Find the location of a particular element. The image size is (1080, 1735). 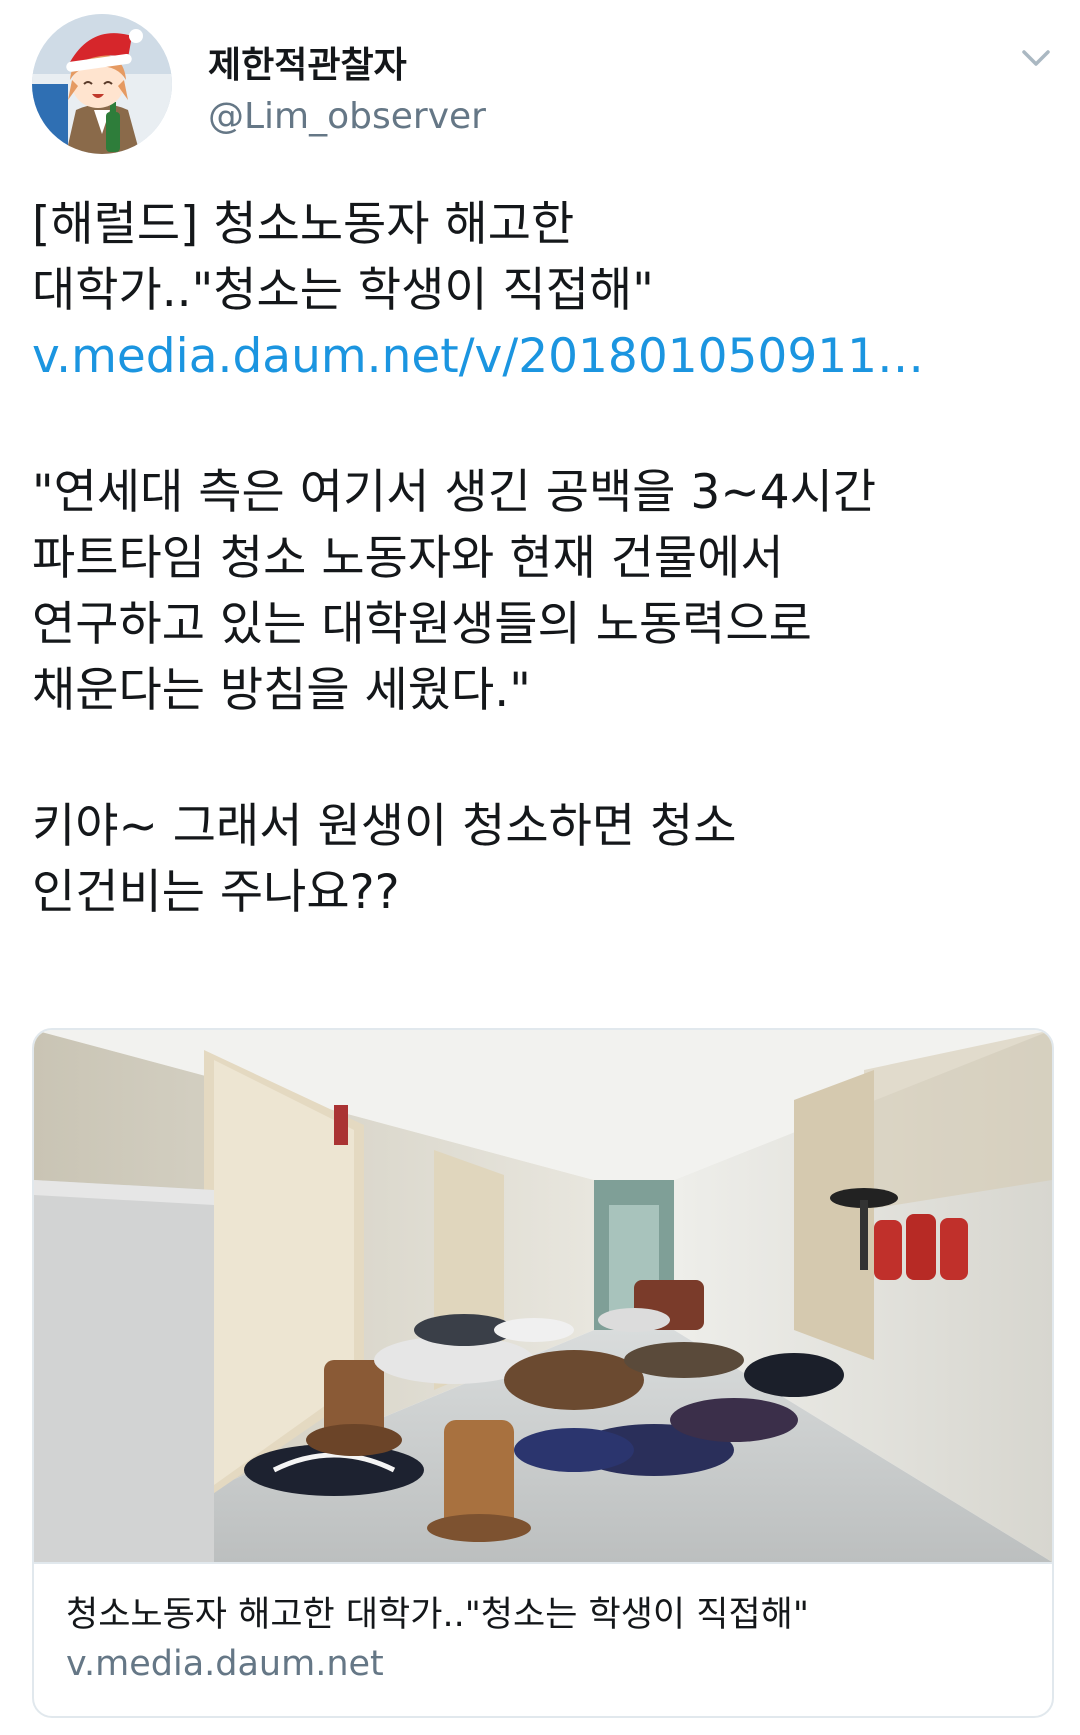

user-handle: @Lim_observer is located at coordinates (347, 116).